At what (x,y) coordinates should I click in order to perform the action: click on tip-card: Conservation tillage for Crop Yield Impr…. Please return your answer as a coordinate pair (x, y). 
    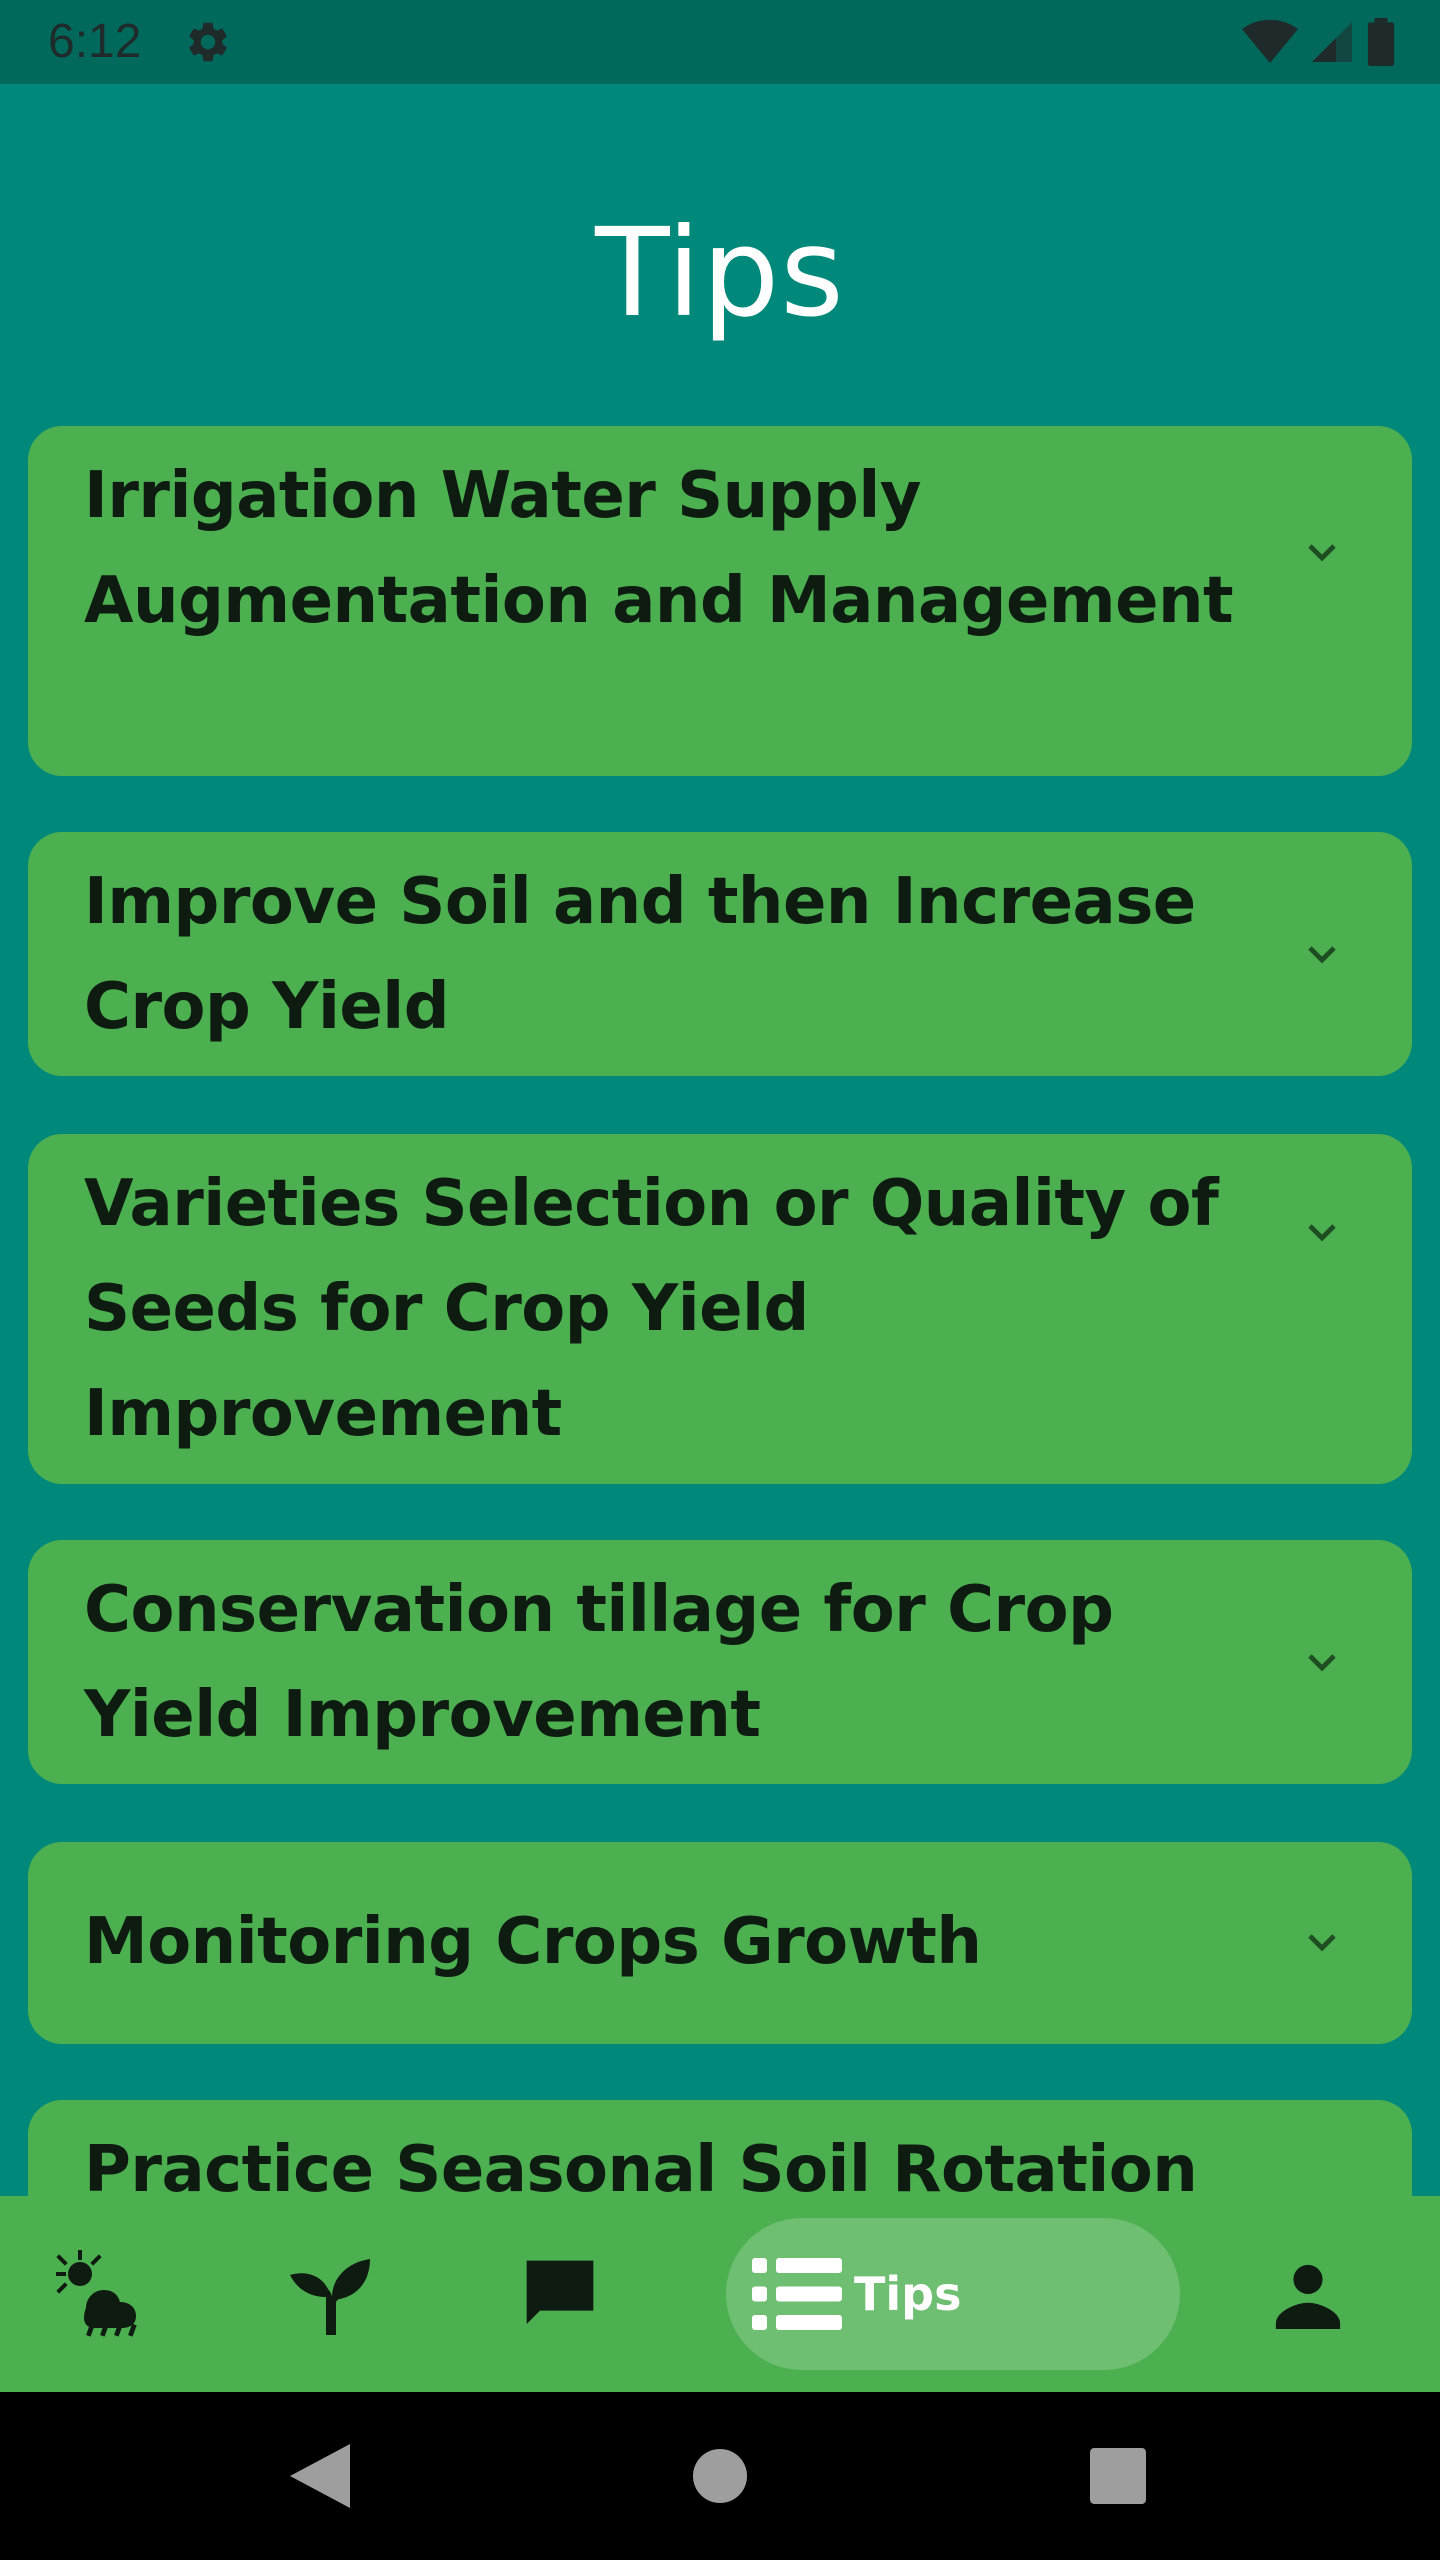
    Looking at the image, I should click on (720, 1662).